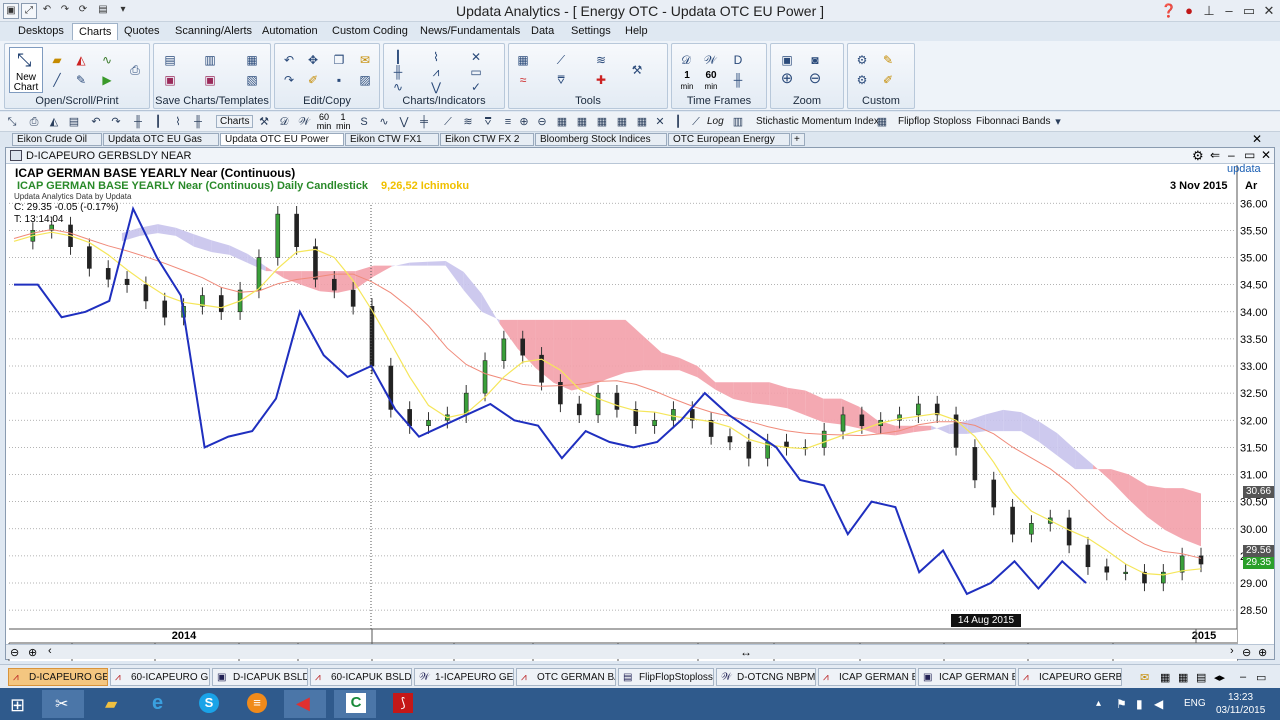 This screenshot has width=1280, height=720. I want to click on zoom-out-icon: ⊖, so click(815, 79).